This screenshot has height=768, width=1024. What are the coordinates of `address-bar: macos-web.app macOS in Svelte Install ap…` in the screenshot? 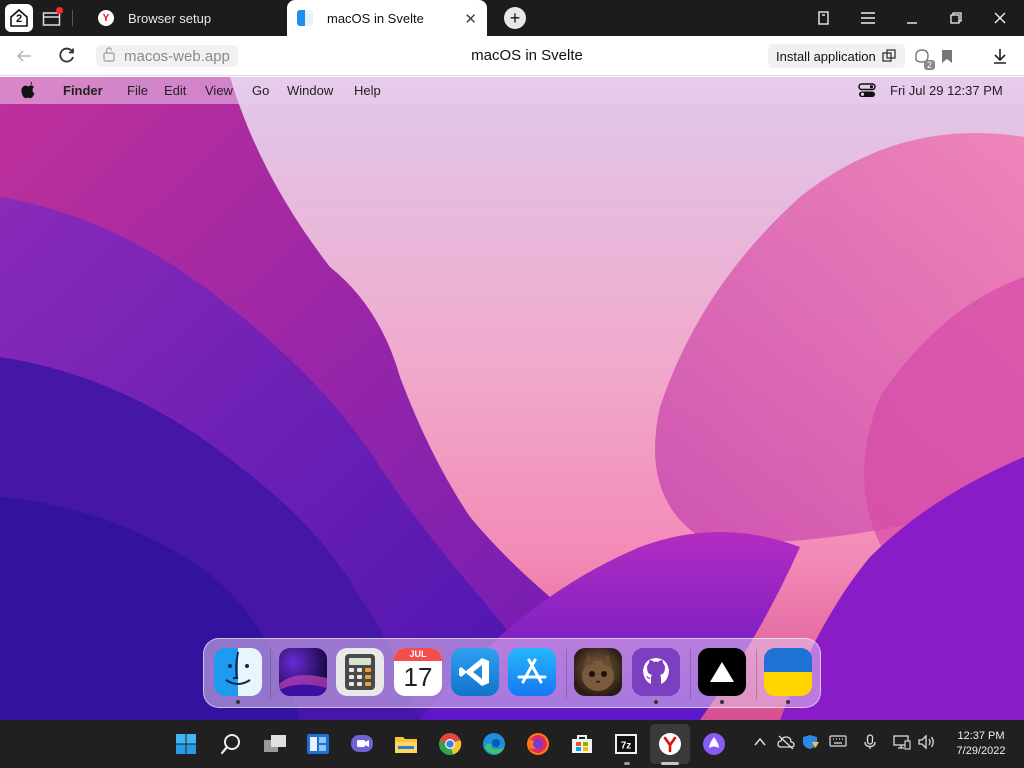 It's located at (512, 56).